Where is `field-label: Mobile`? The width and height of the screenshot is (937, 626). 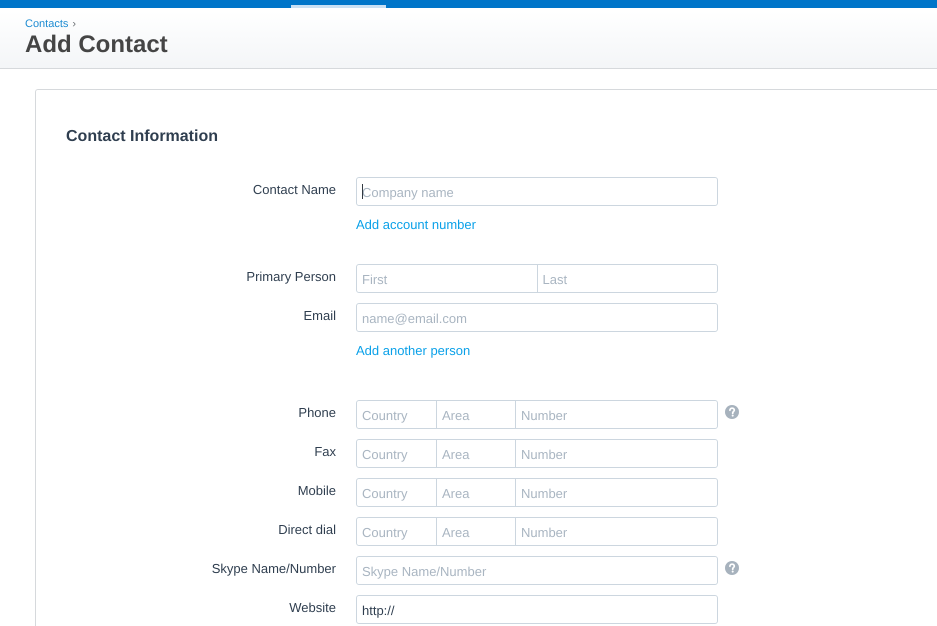
field-label: Mobile is located at coordinates (317, 491).